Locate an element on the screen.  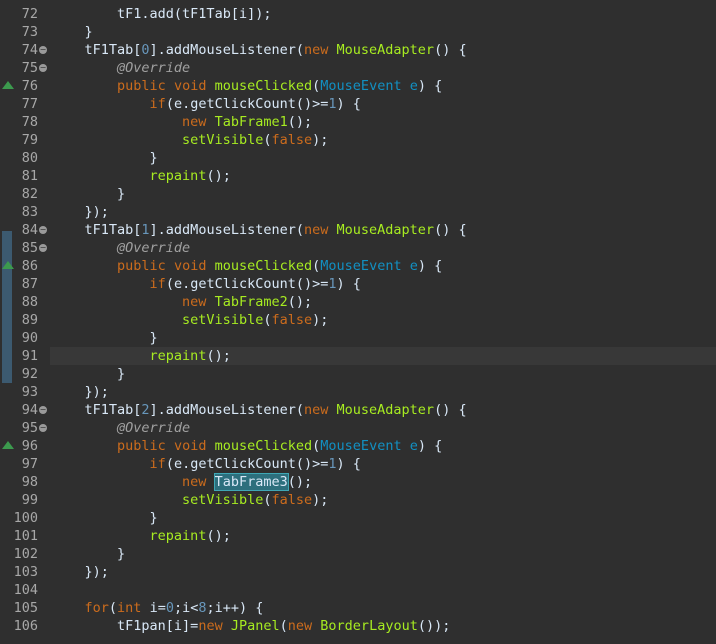
gutter-line: 72 is located at coordinates (25, 14).